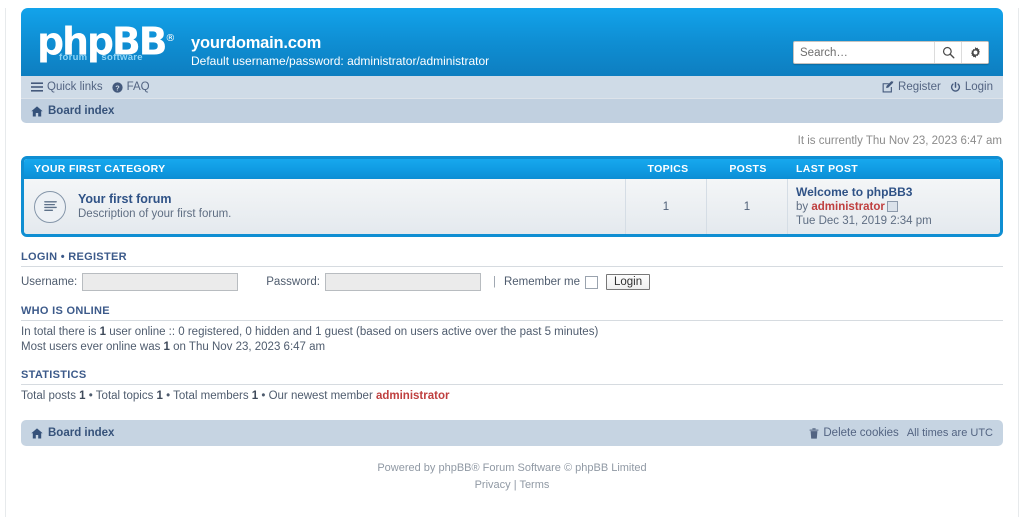  I want to click on login-form: Username: Password: | Remember me Login, so click(512, 279).